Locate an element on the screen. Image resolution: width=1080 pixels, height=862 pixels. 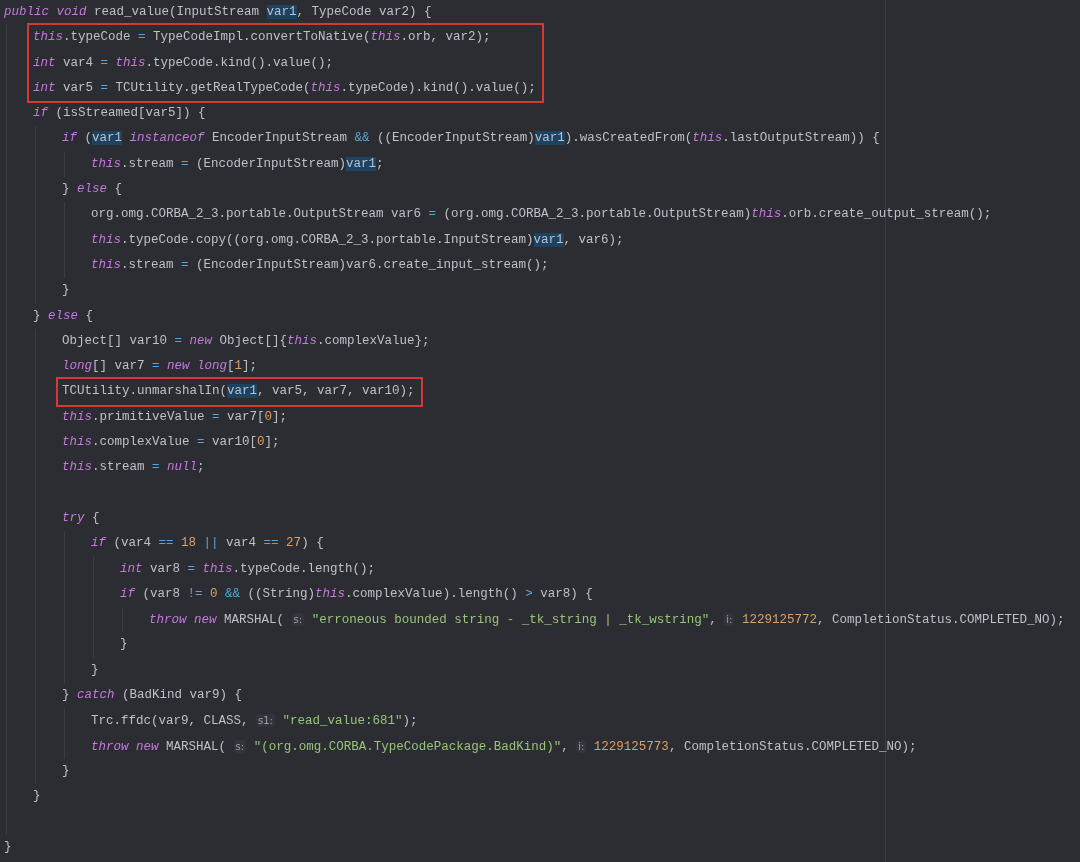
code-line: int var5 = TCUtility.getRealTypeCode(this.typeCode).kind().value(); is located at coordinates (284, 88).